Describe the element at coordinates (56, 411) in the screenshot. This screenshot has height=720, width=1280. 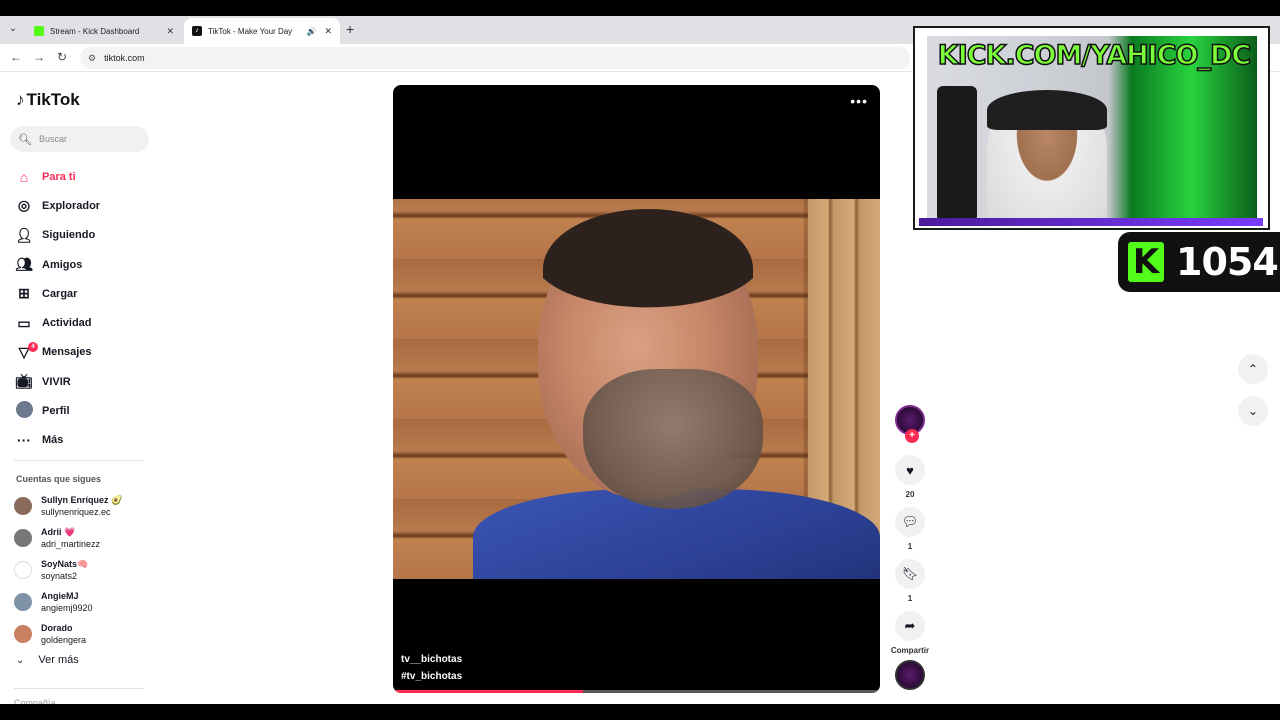
I see `sidebar-item-label: Perfil` at that location.